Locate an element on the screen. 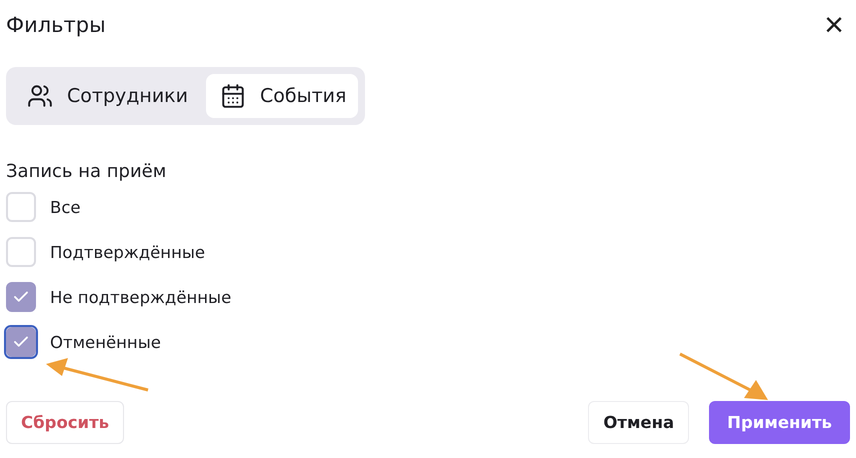 This screenshot has width=856, height=458. cancel-button: Отмена is located at coordinates (639, 422).